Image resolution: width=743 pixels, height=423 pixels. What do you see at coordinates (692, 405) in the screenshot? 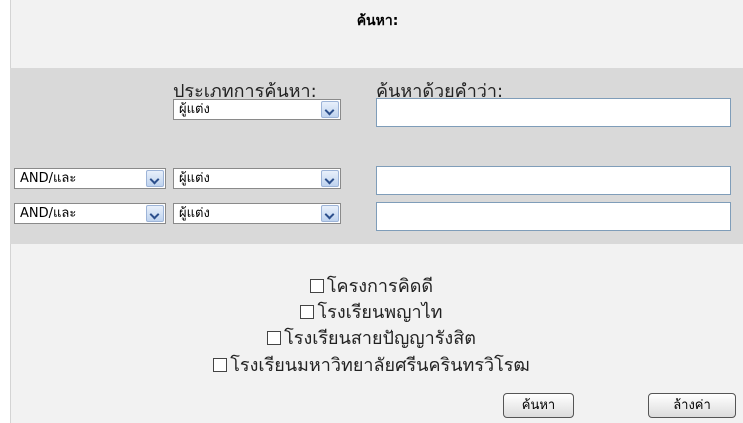
I see `clear-button: ล้างค่า` at bounding box center [692, 405].